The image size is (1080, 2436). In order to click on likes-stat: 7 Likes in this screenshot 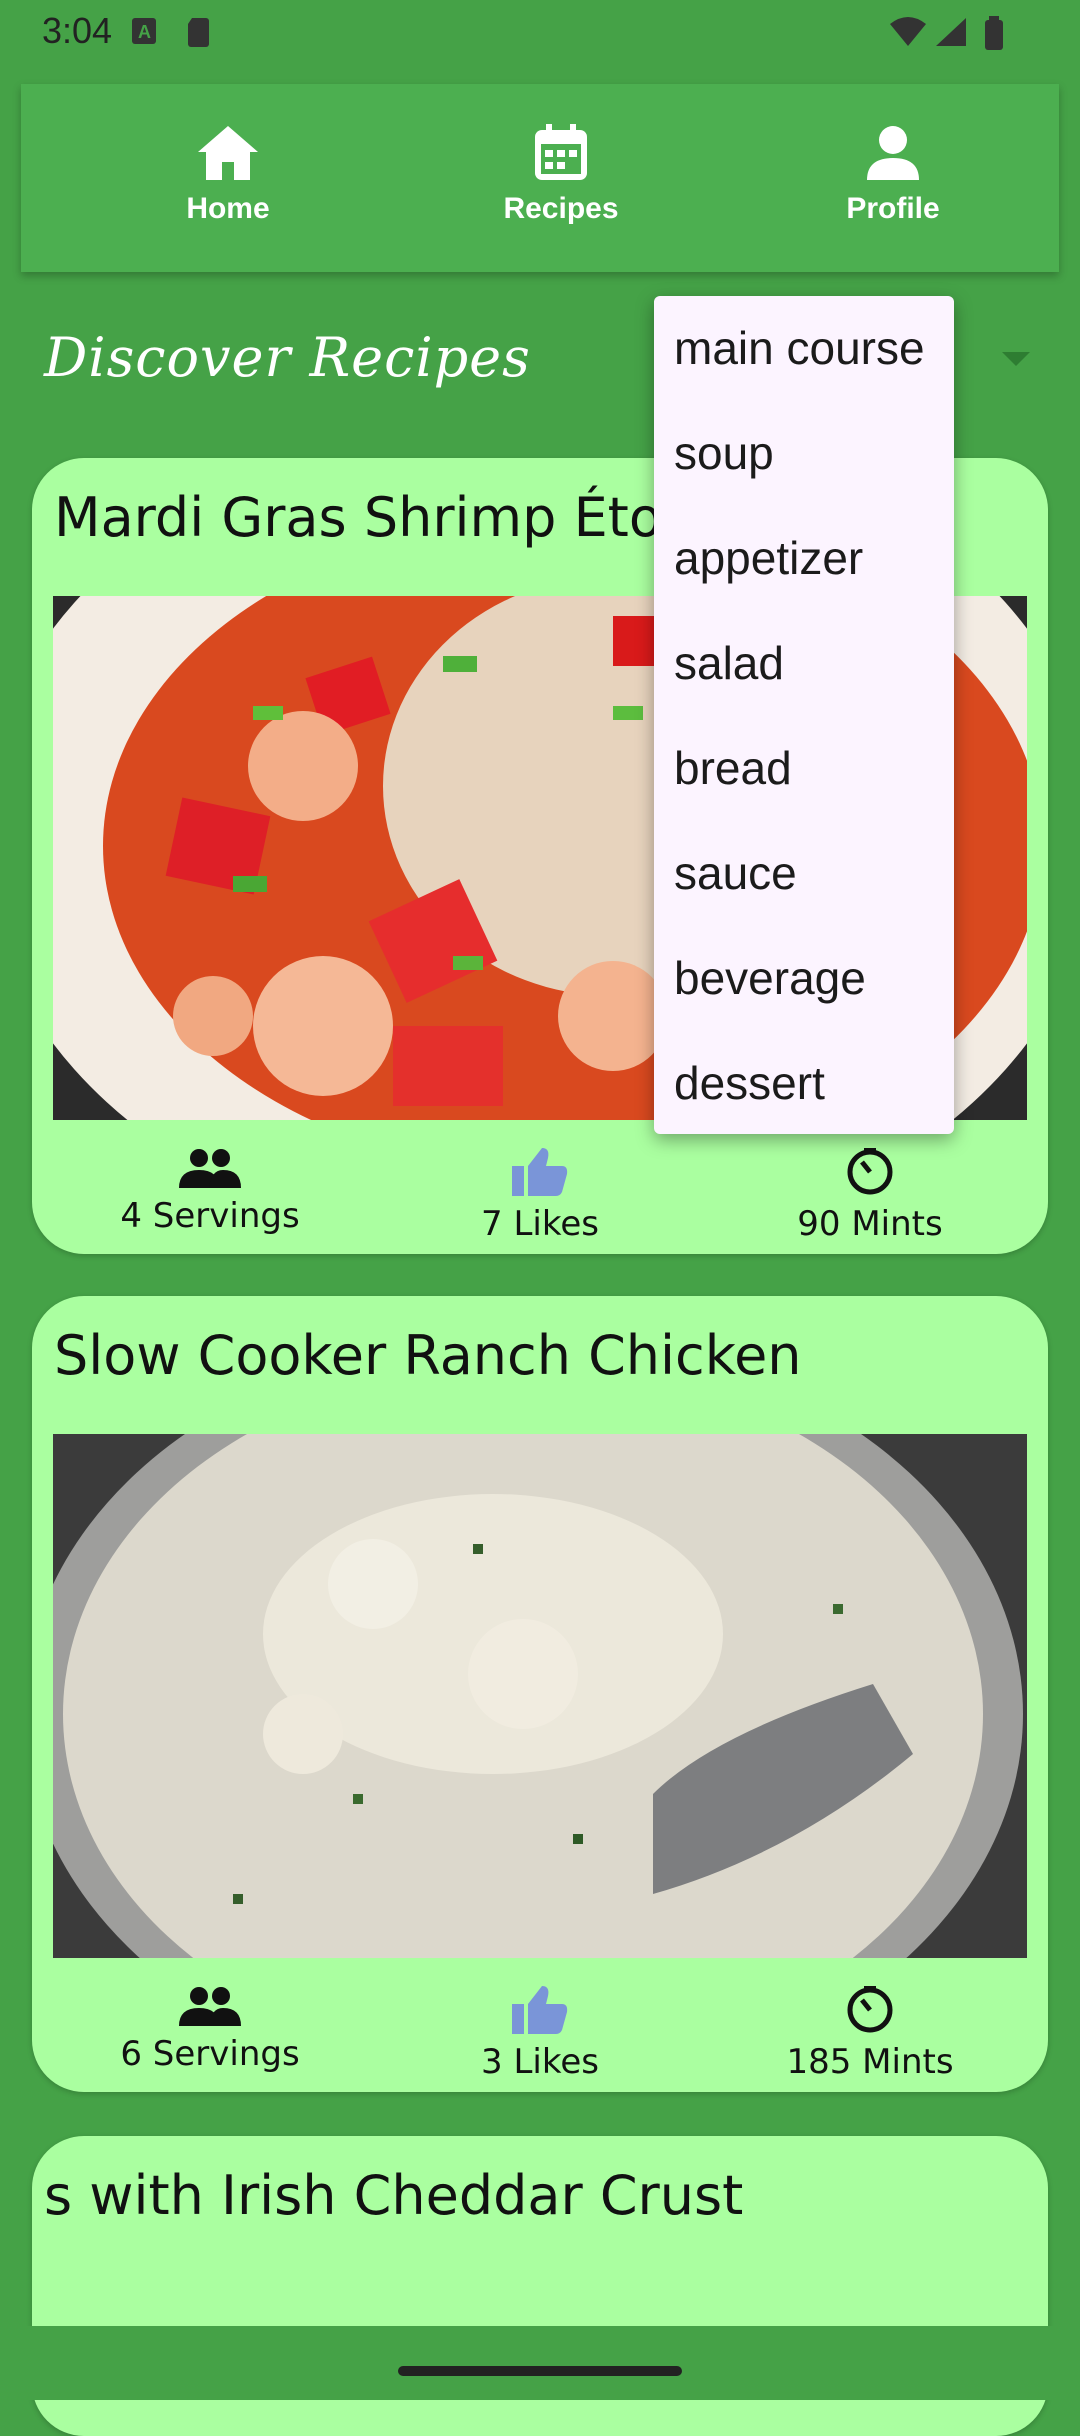, I will do `click(540, 1196)`.